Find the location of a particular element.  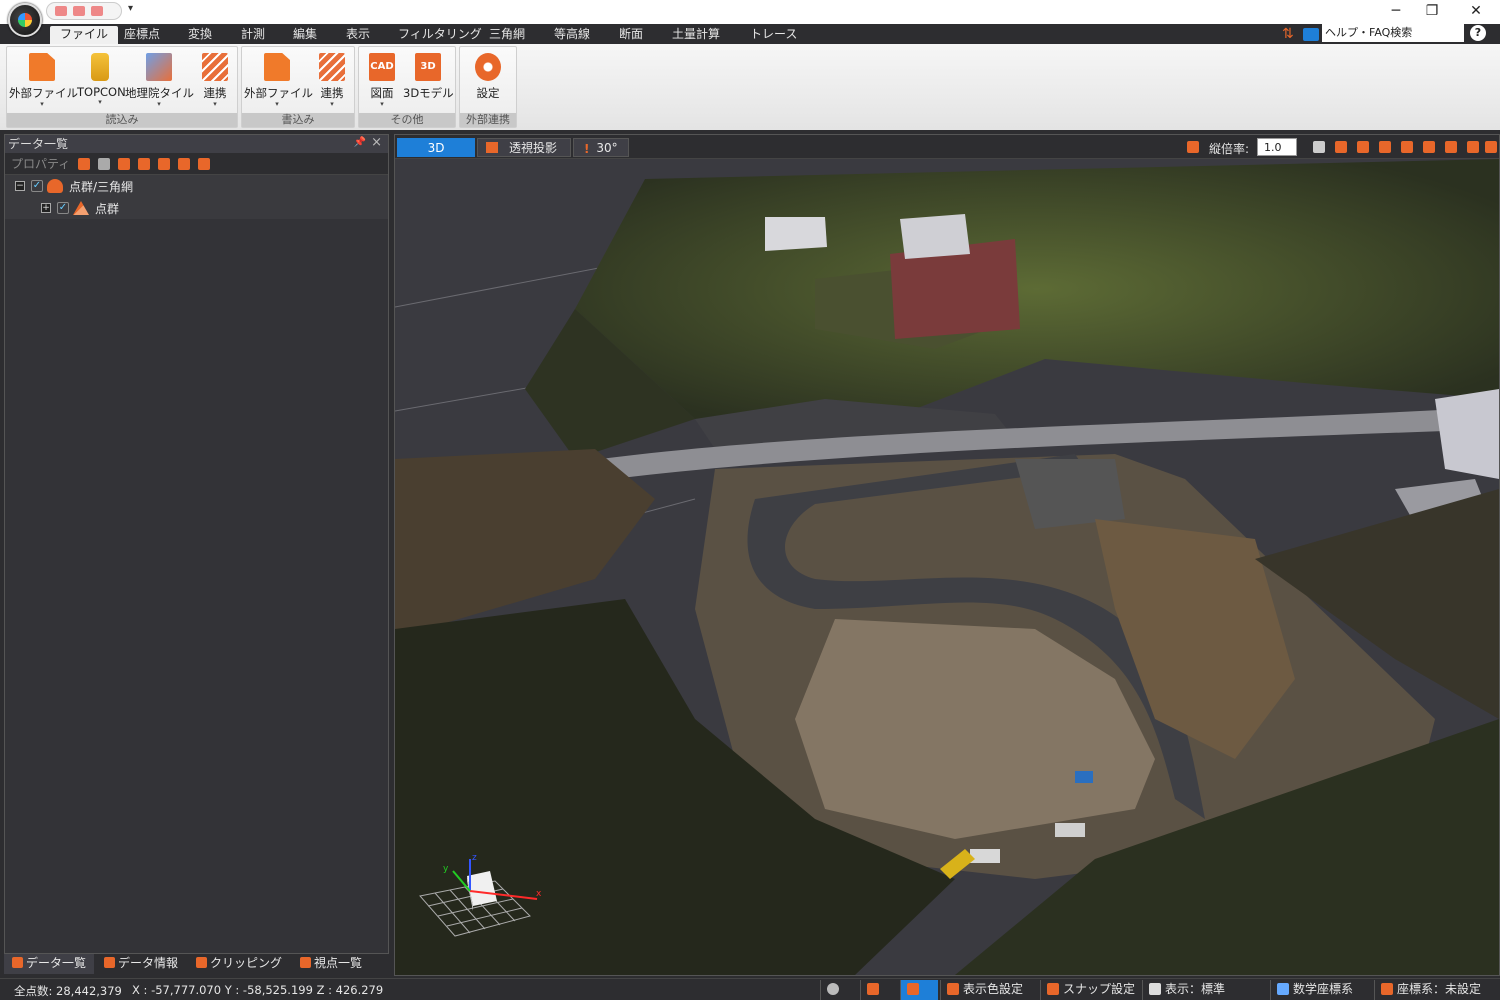

property-button: プロパティ is located at coordinates (40, 163).